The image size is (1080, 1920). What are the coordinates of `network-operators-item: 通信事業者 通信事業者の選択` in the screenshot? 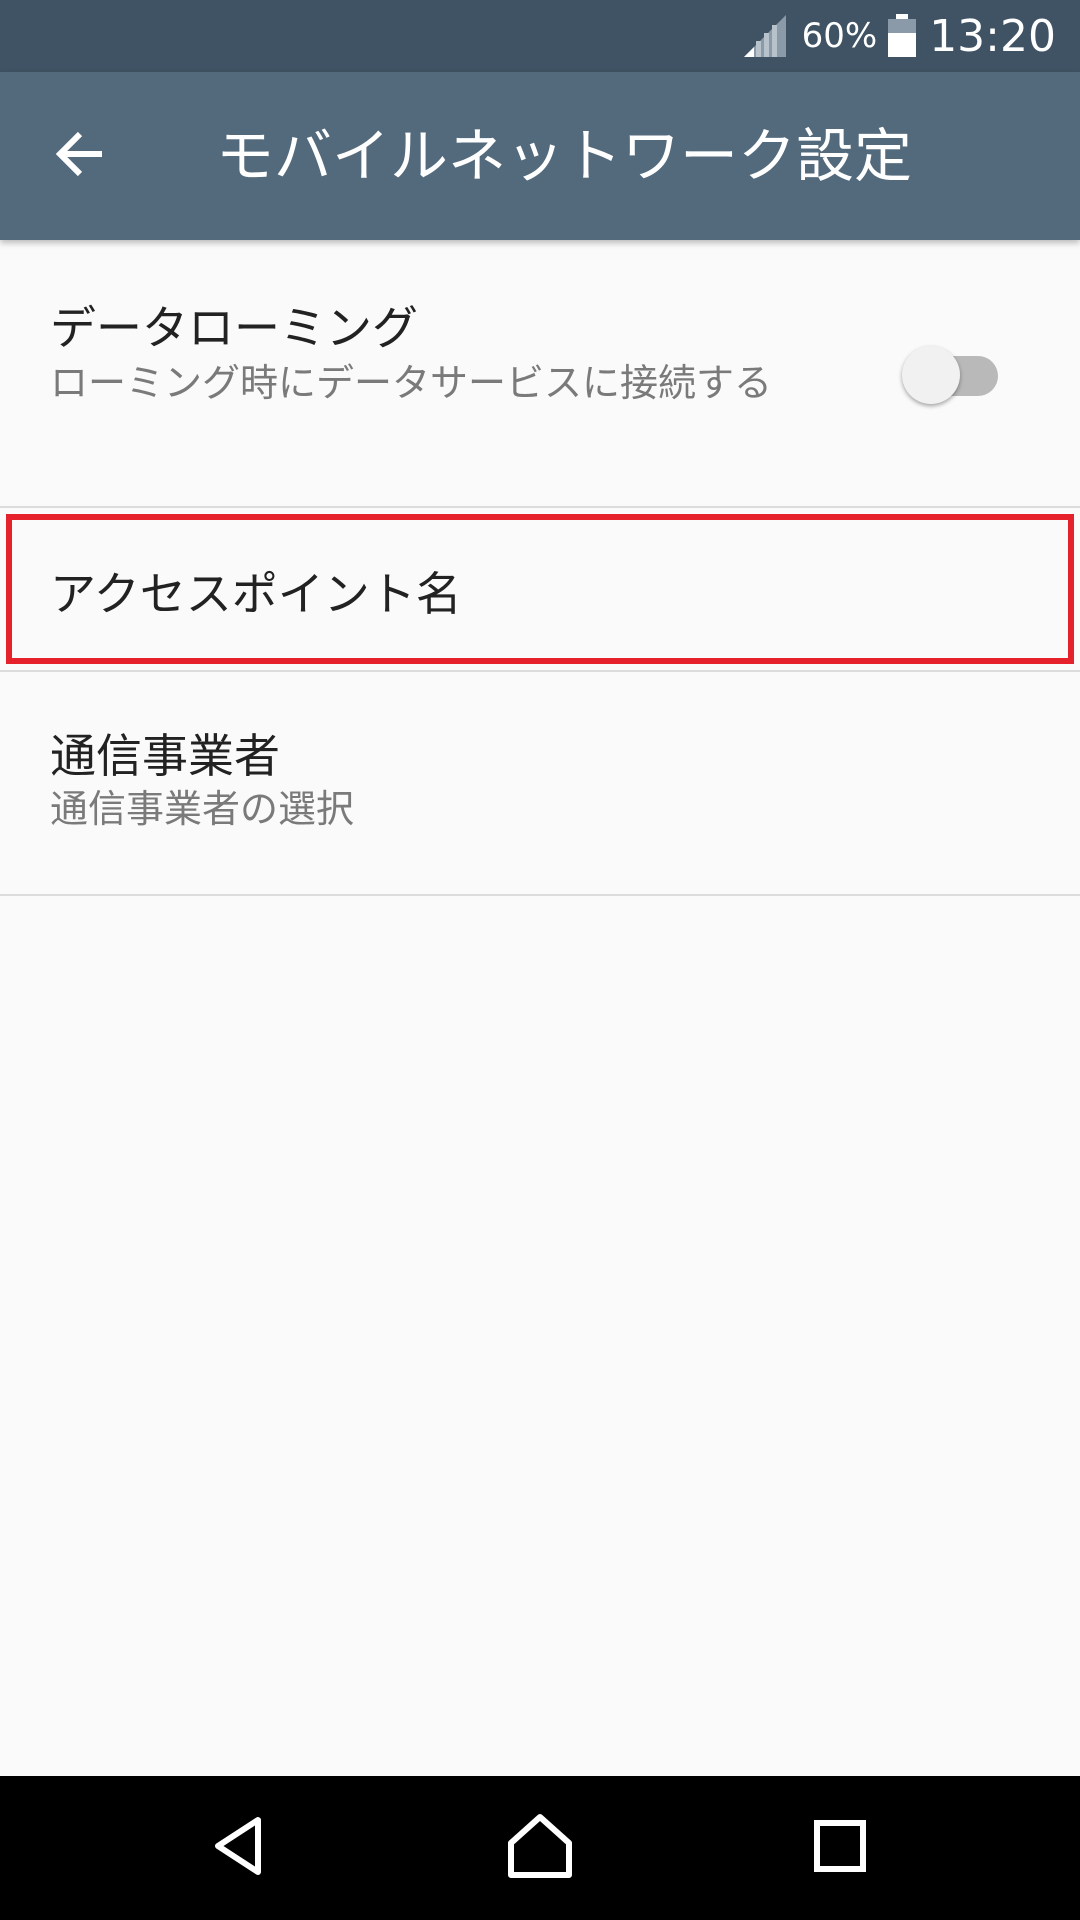 It's located at (540, 784).